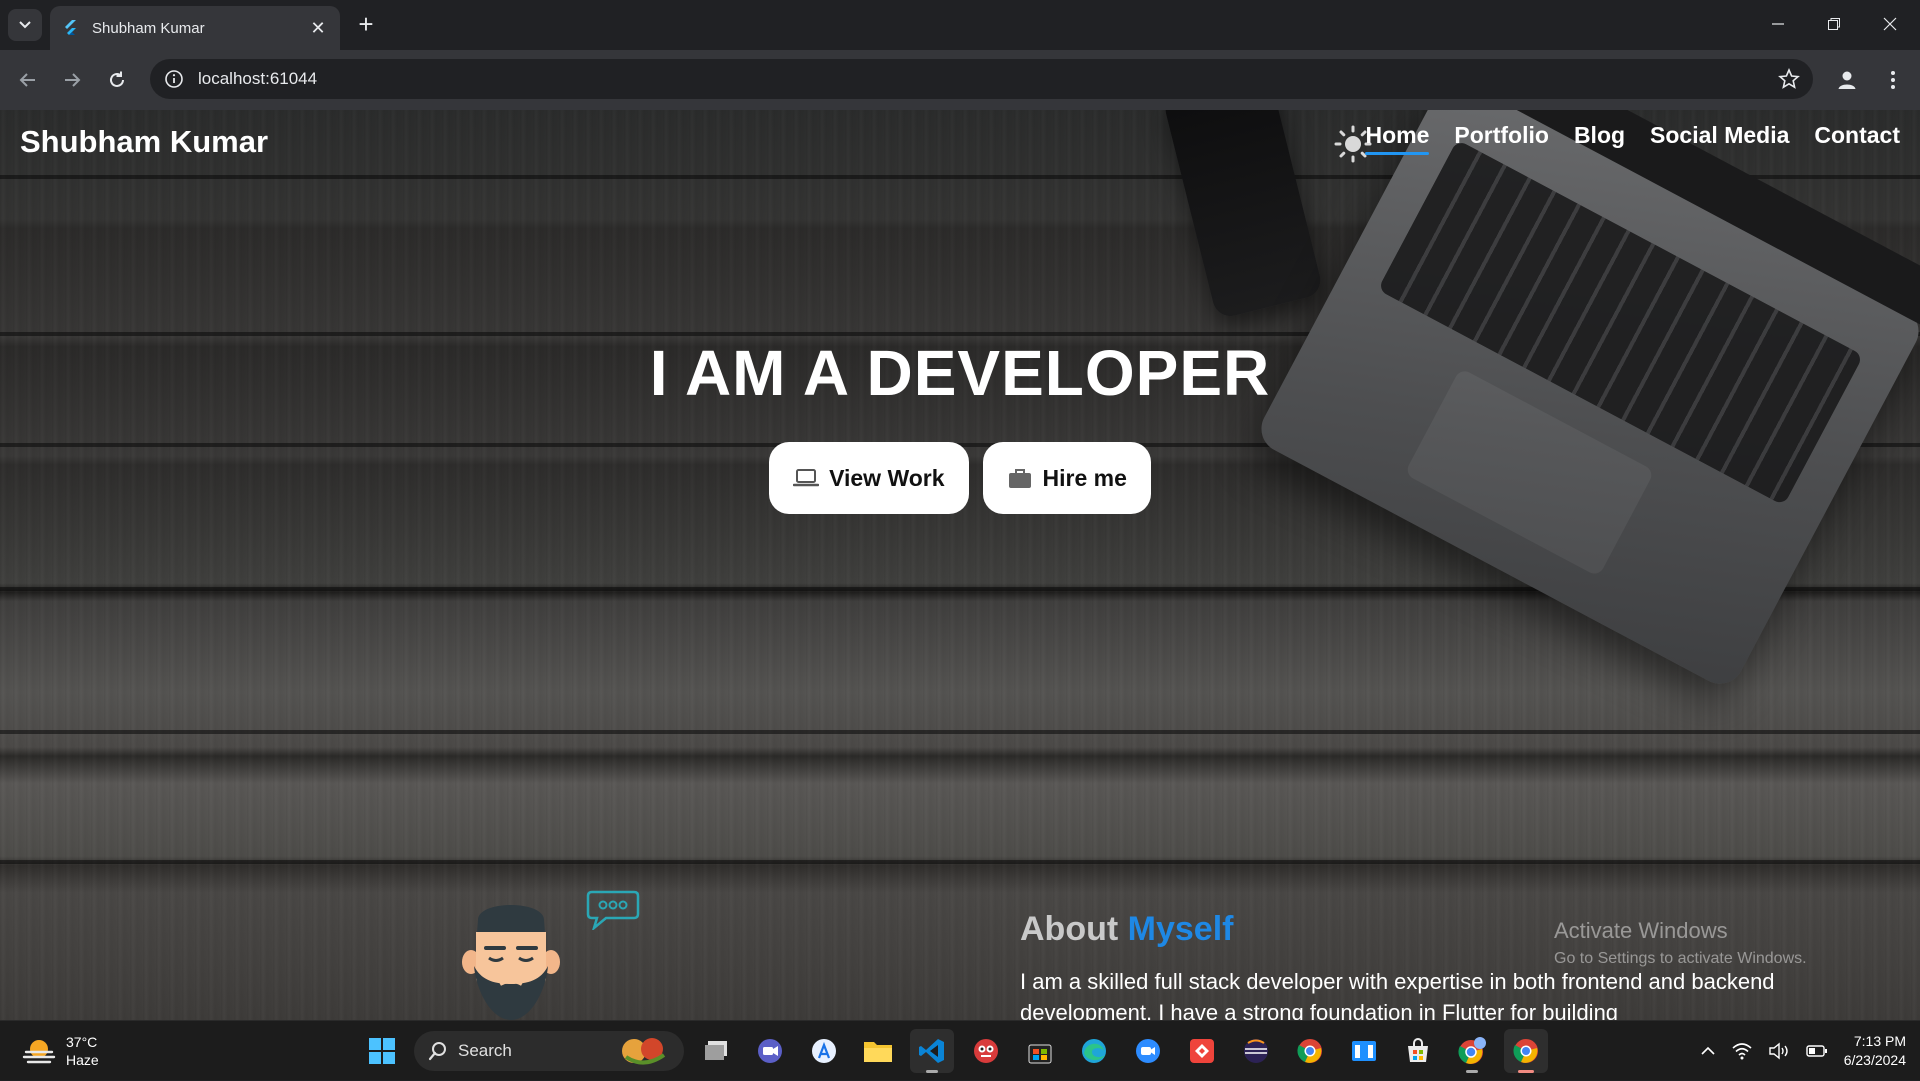 The image size is (1920, 1081). Describe the element at coordinates (1040, 1054) in the screenshot. I see `store-bag-icon` at that location.